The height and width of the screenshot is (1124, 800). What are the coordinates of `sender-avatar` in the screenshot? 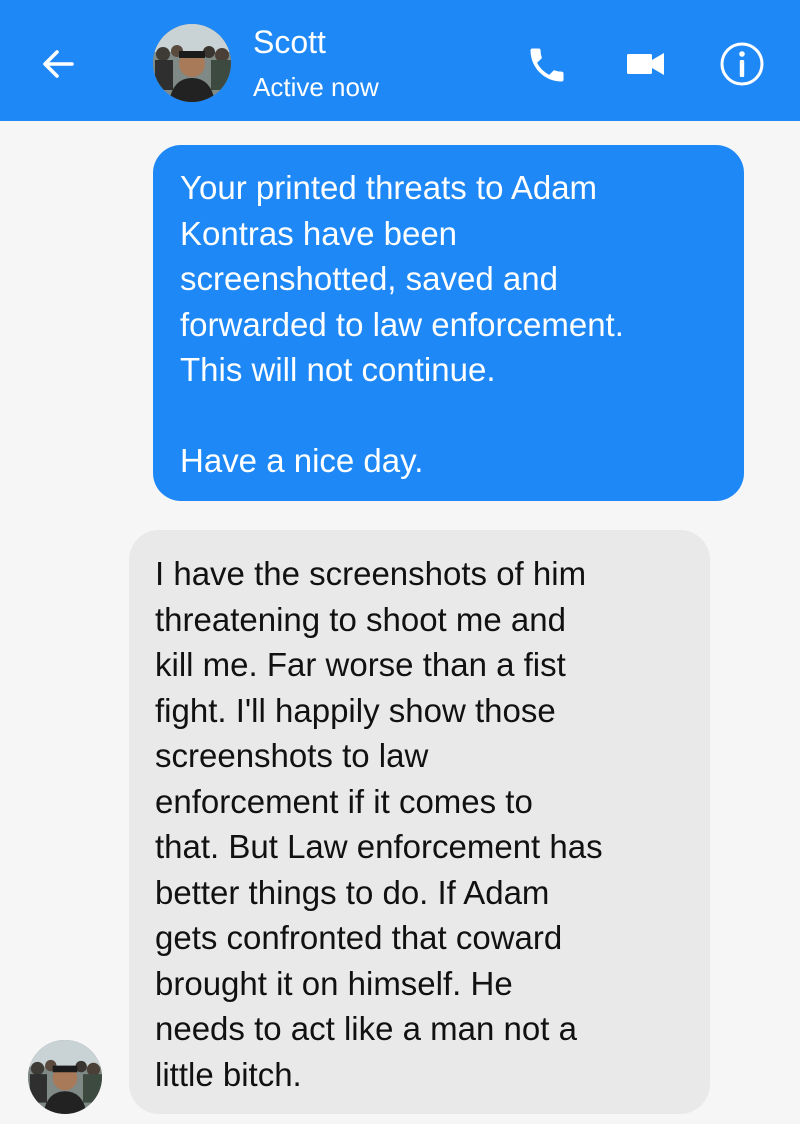 It's located at (65, 1077).